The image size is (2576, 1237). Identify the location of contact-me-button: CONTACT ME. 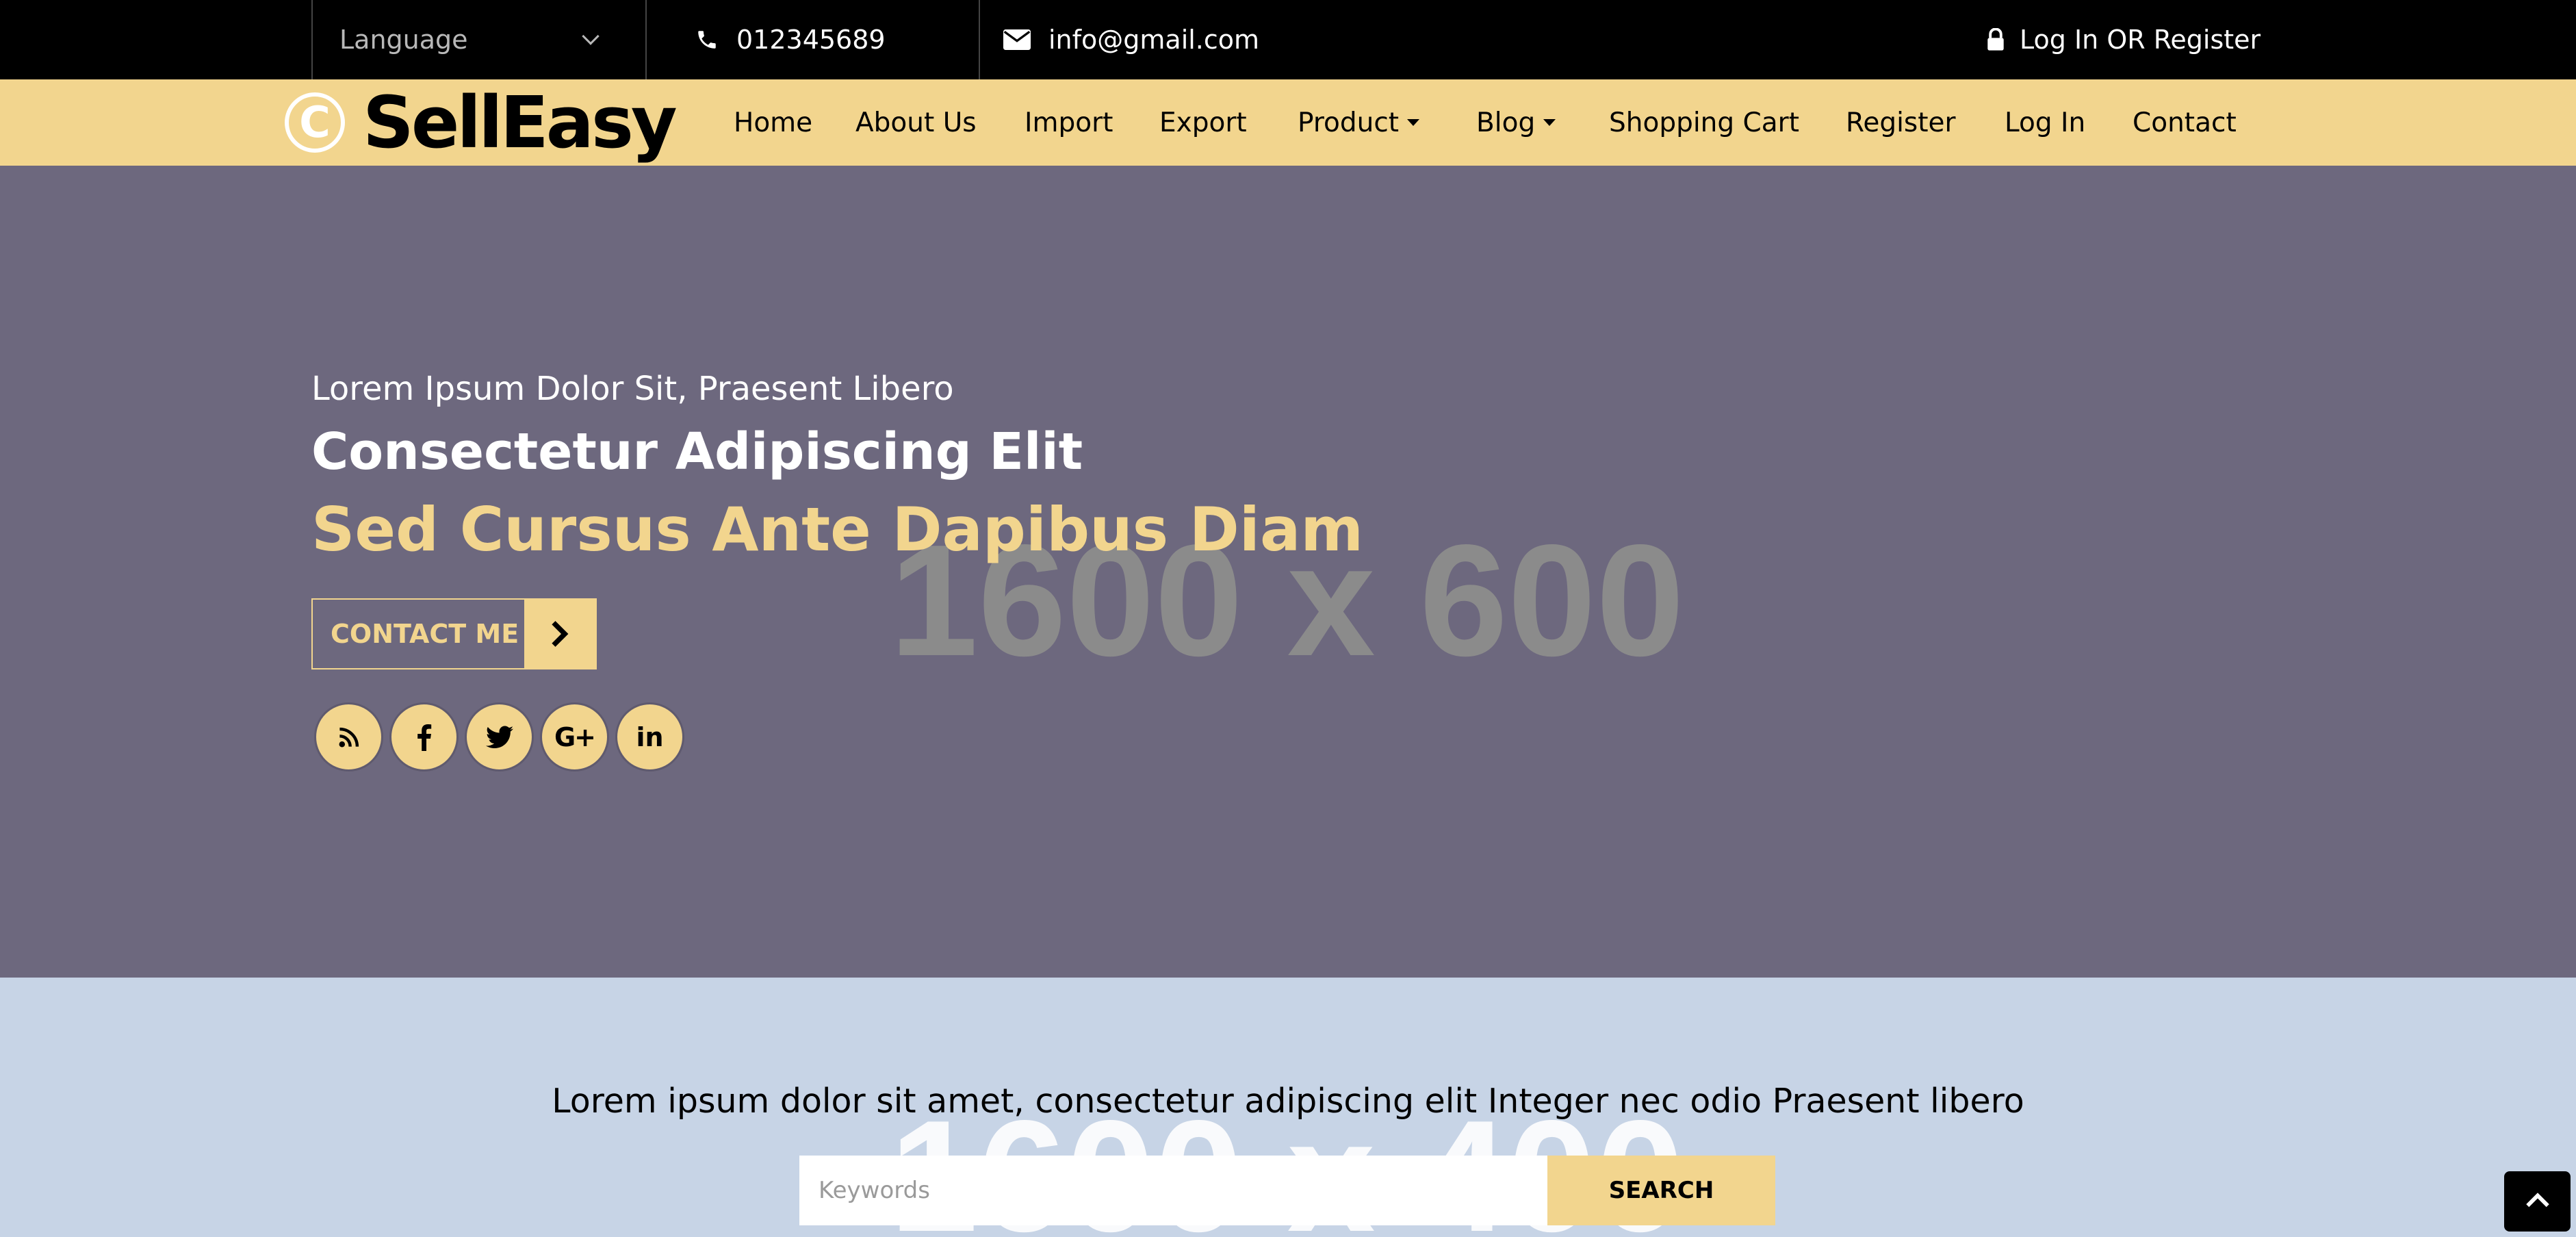
(454, 633).